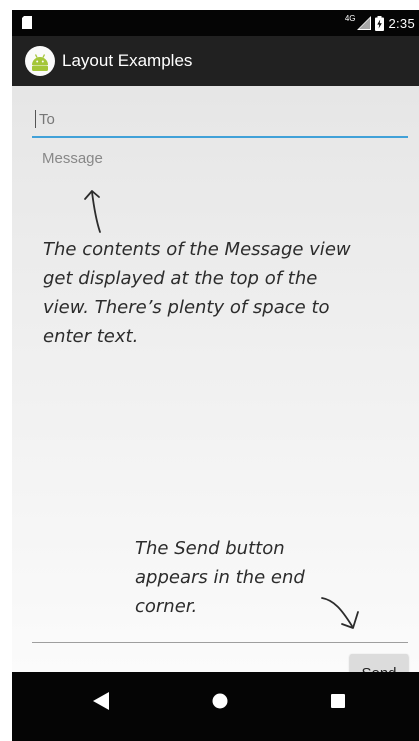 The width and height of the screenshot is (419, 741). I want to click on status-bar: 4G 2:35, so click(215, 23).